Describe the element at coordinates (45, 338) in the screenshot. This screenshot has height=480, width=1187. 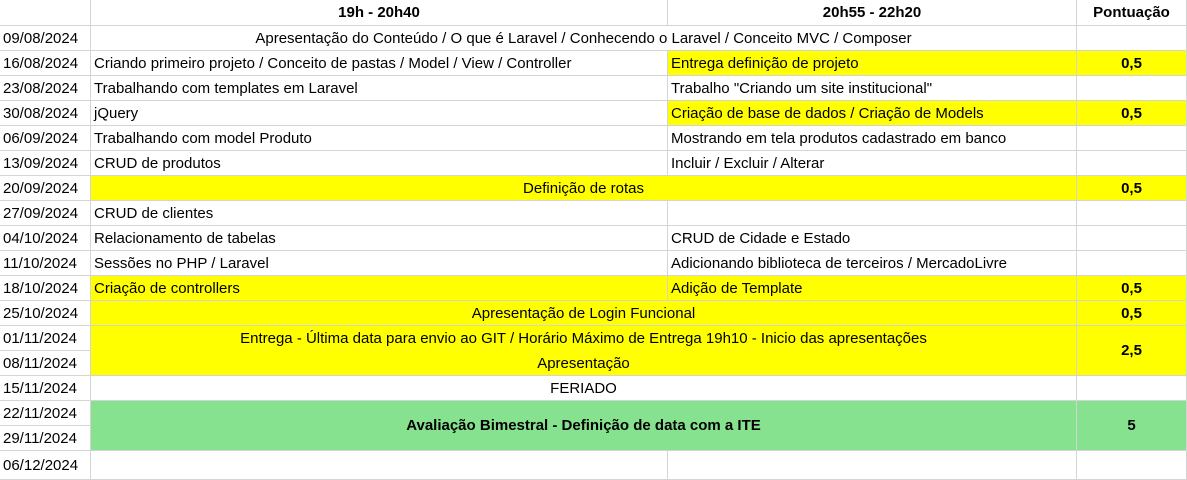
I see `date-cell: 01/11/2024` at that location.